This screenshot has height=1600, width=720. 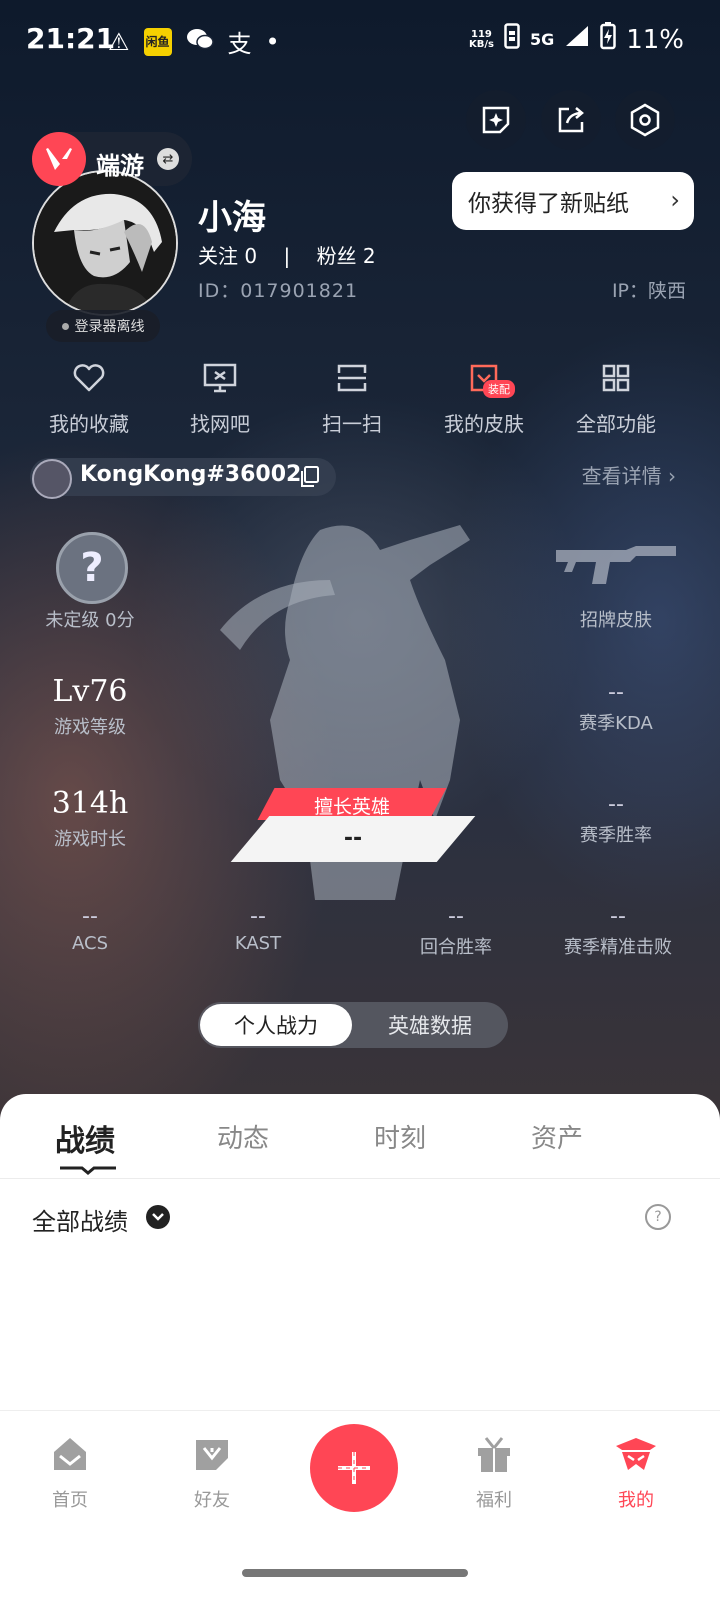 What do you see at coordinates (616, 804) in the screenshot?
I see `season-winrate-value: --` at bounding box center [616, 804].